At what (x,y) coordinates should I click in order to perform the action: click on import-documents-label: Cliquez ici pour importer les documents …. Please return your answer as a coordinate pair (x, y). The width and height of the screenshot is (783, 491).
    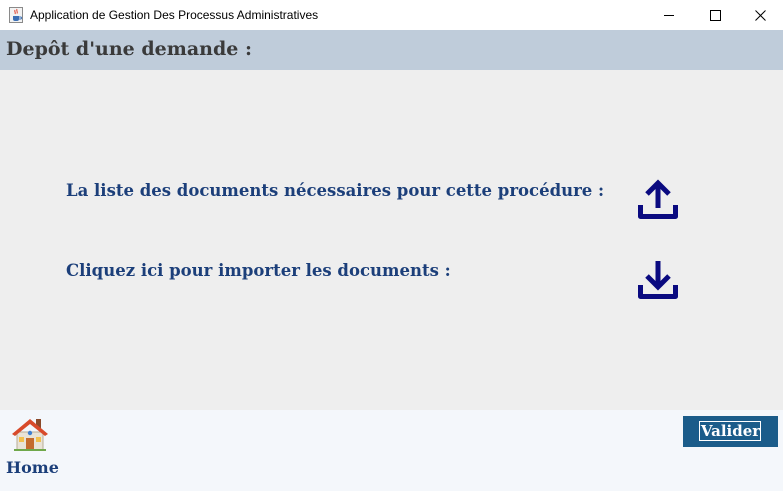
    Looking at the image, I should click on (258, 270).